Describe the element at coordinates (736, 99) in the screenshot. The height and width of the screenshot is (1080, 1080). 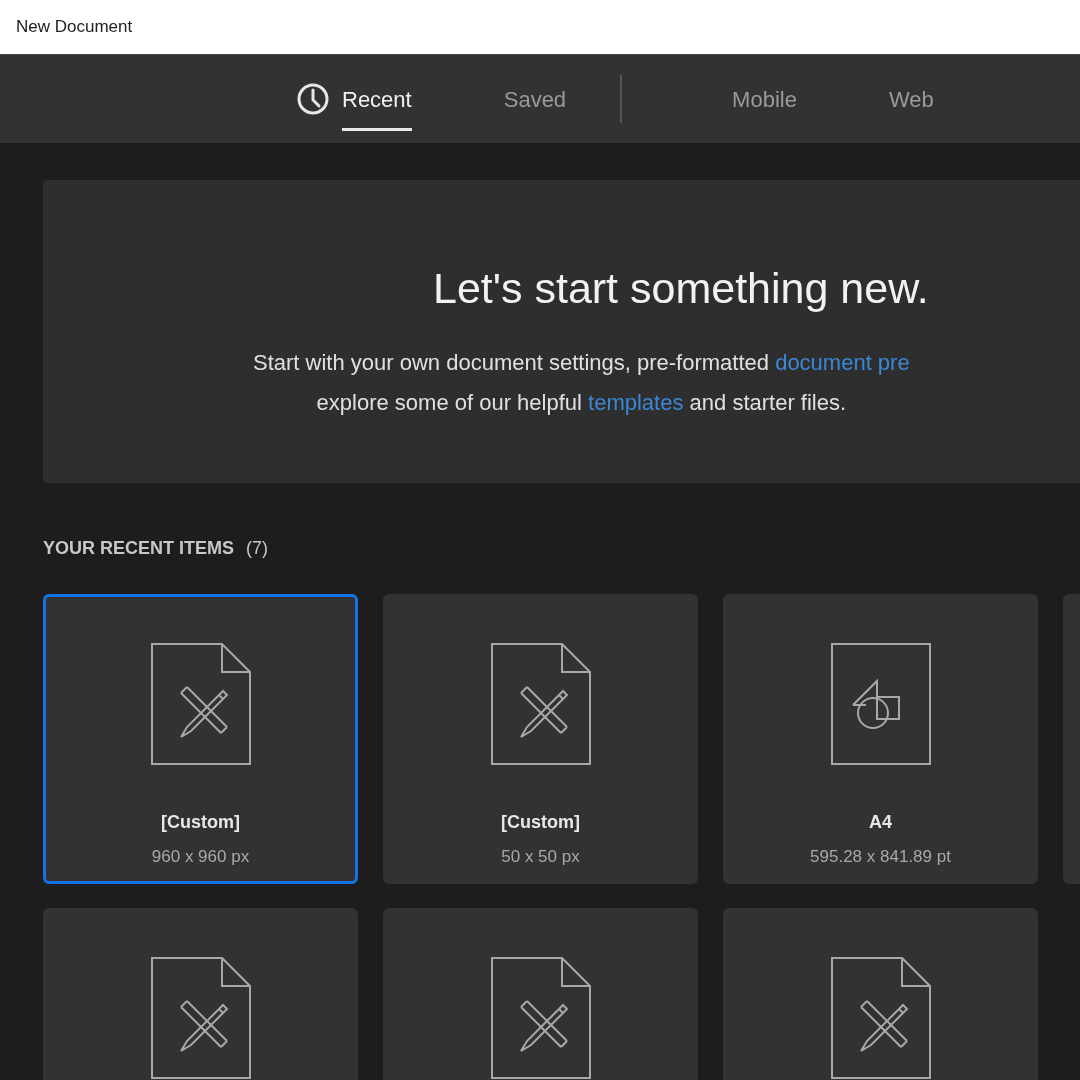
I see `tab: Mobile` at that location.